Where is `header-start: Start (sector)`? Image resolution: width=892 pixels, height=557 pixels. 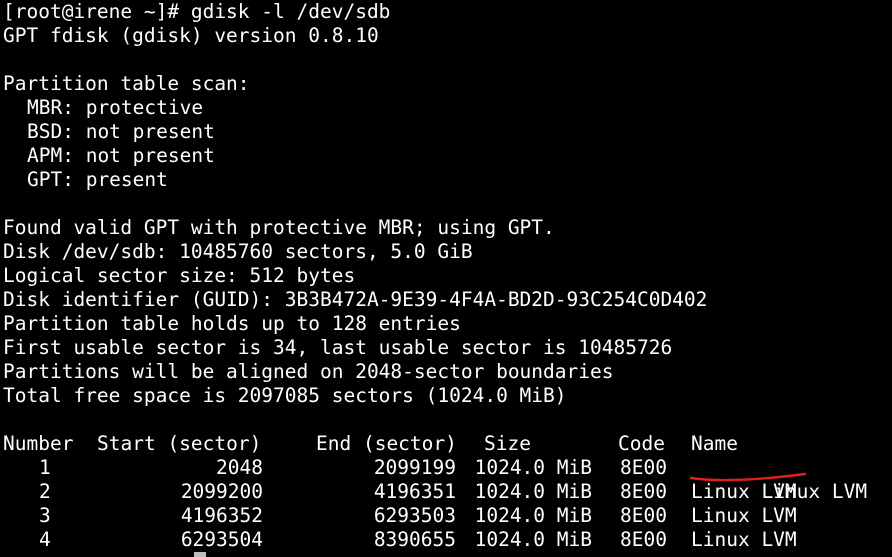 header-start: Start (sector) is located at coordinates (179, 443).